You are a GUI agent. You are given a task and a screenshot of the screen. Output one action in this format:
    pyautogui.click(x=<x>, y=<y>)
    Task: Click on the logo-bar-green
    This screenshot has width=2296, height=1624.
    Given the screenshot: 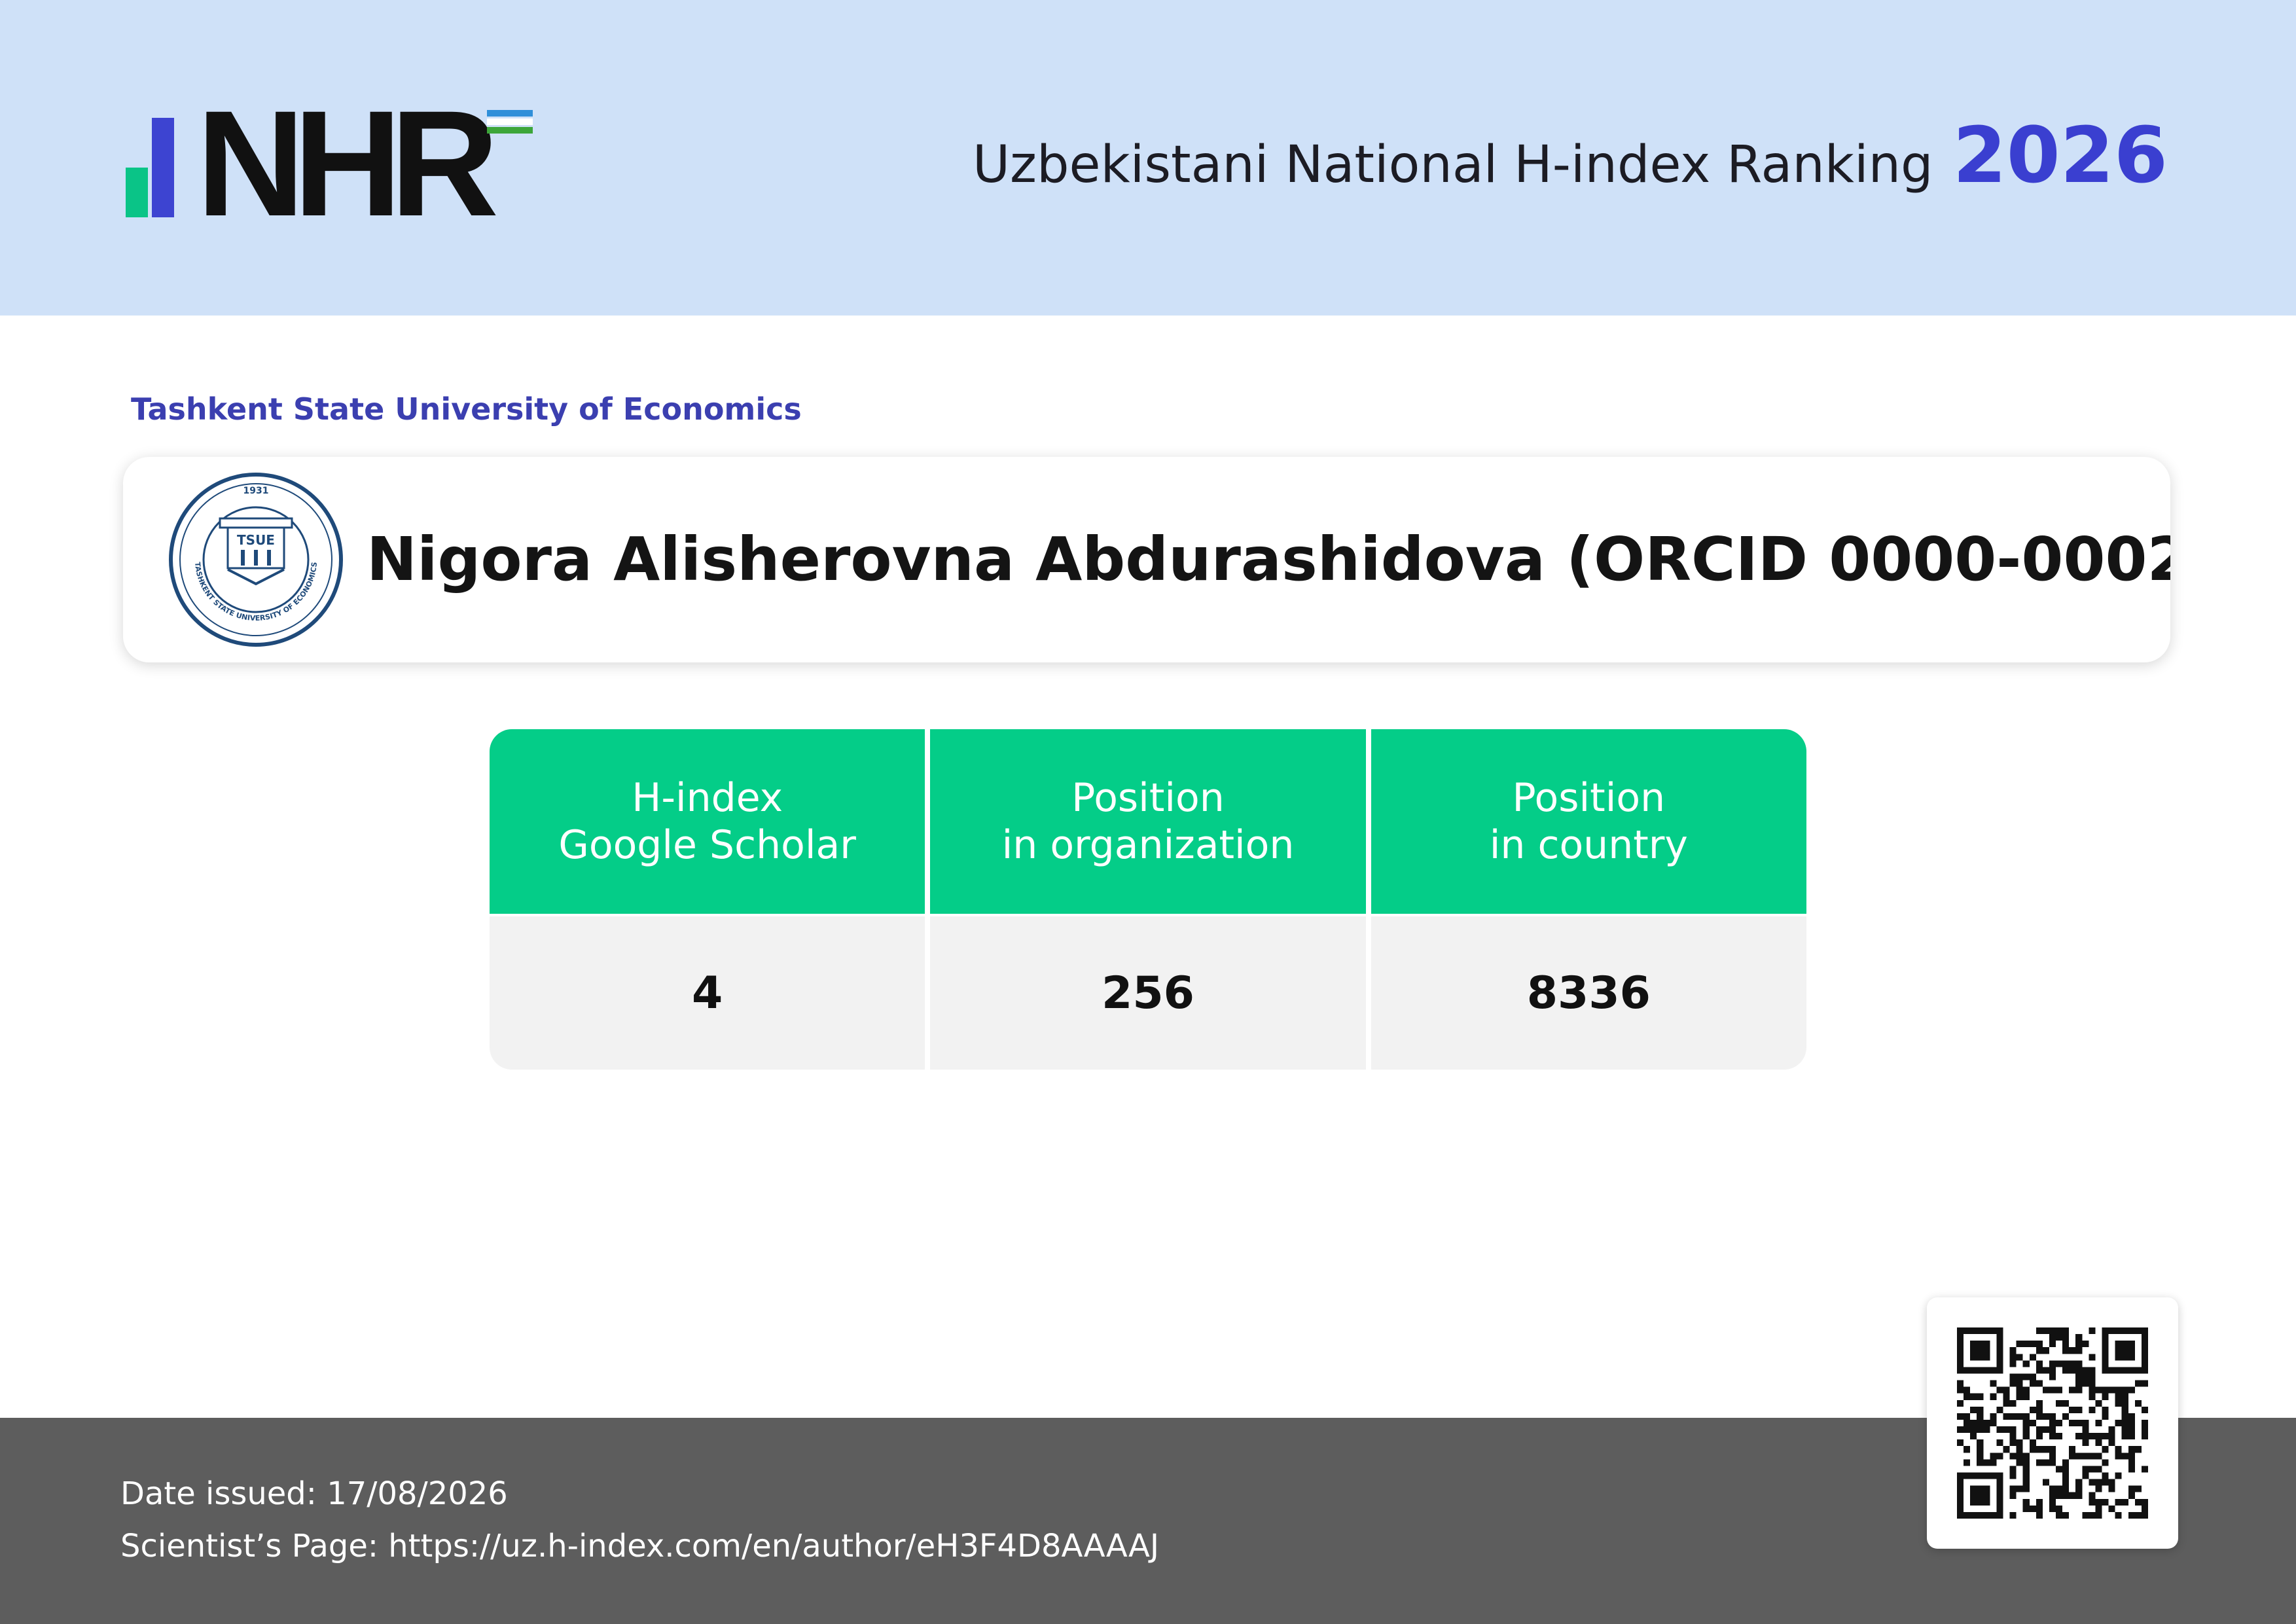 What is the action you would take?
    pyautogui.click(x=137, y=192)
    